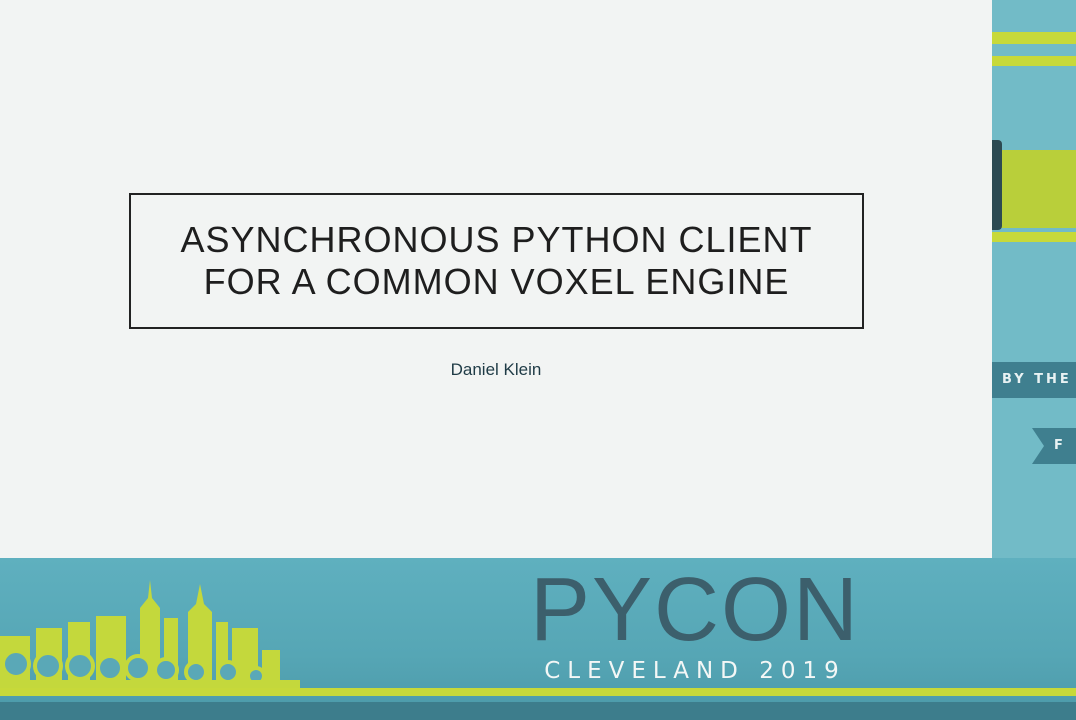 The width and height of the screenshot is (1076, 720). I want to click on pycon-logo-text: PYCON, so click(695, 610).